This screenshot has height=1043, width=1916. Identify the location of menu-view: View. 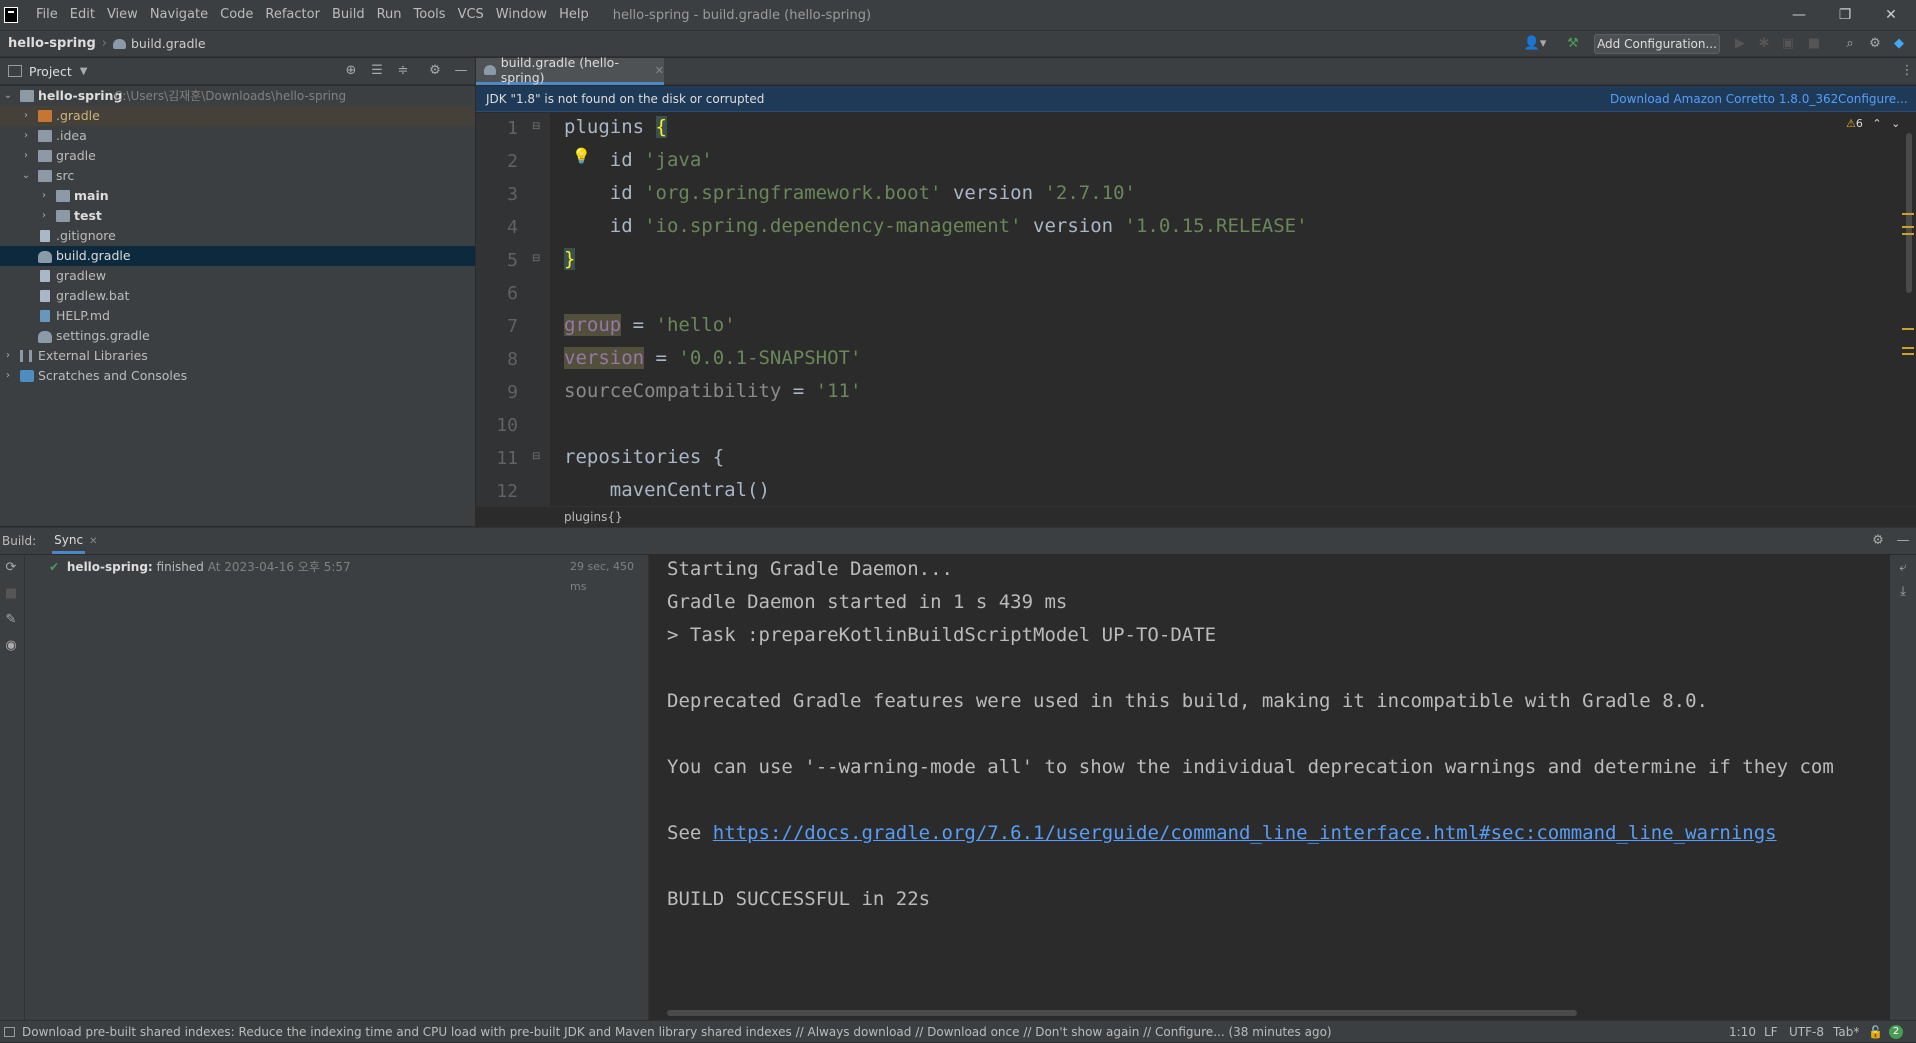
(122, 15).